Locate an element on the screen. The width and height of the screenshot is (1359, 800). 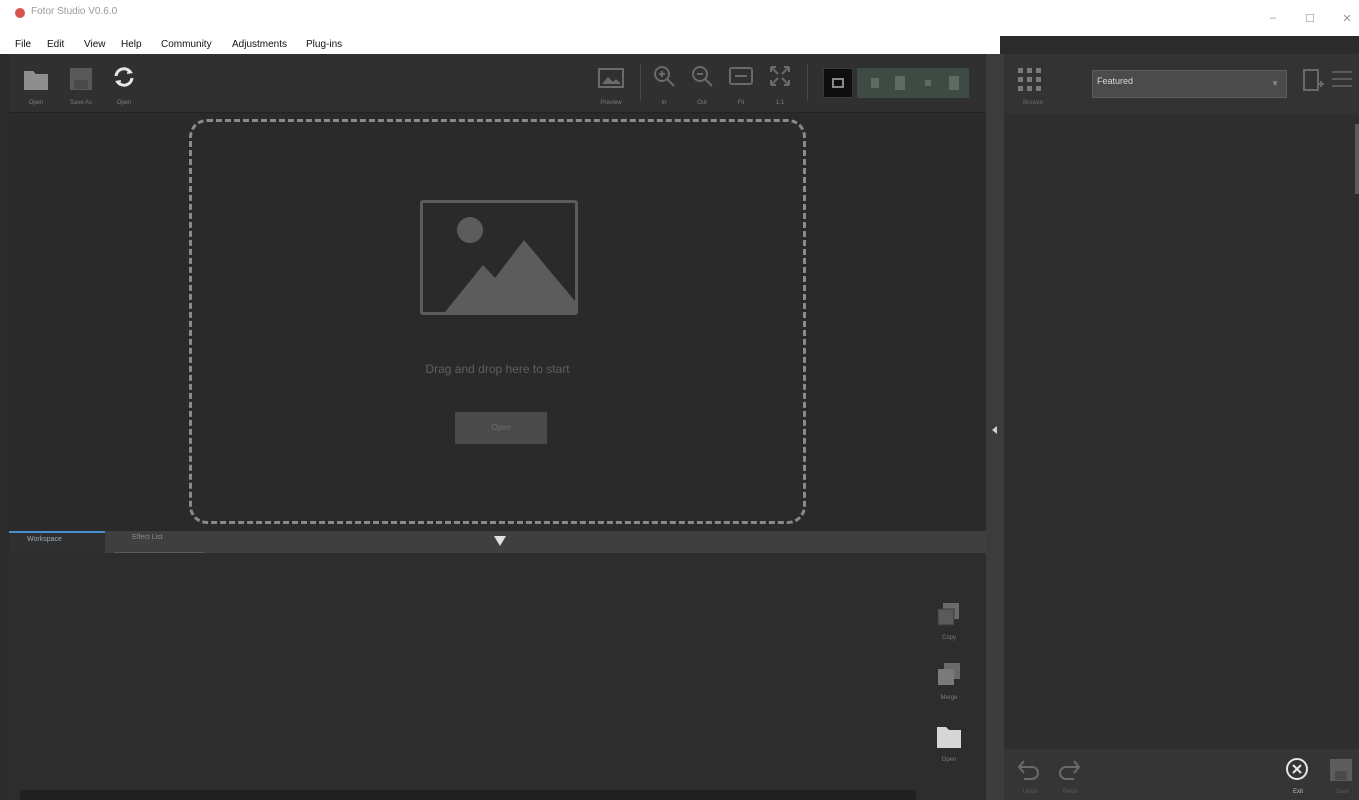
preview-button: Preview is located at coordinates (611, 84).